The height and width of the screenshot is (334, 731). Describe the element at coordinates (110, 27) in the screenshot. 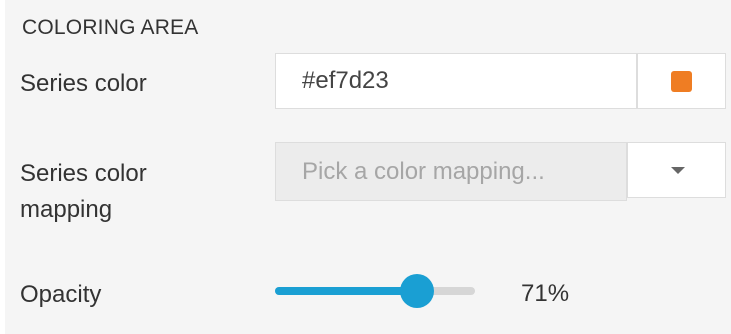

I see `section-title: COLORING AREA` at that location.